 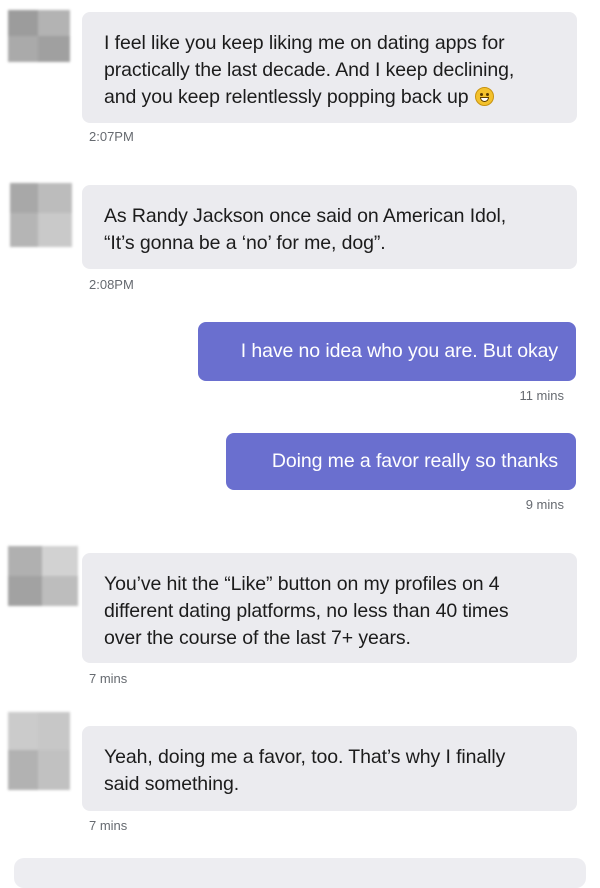 I want to click on message-timestamp: 2:07PM, so click(x=111, y=136).